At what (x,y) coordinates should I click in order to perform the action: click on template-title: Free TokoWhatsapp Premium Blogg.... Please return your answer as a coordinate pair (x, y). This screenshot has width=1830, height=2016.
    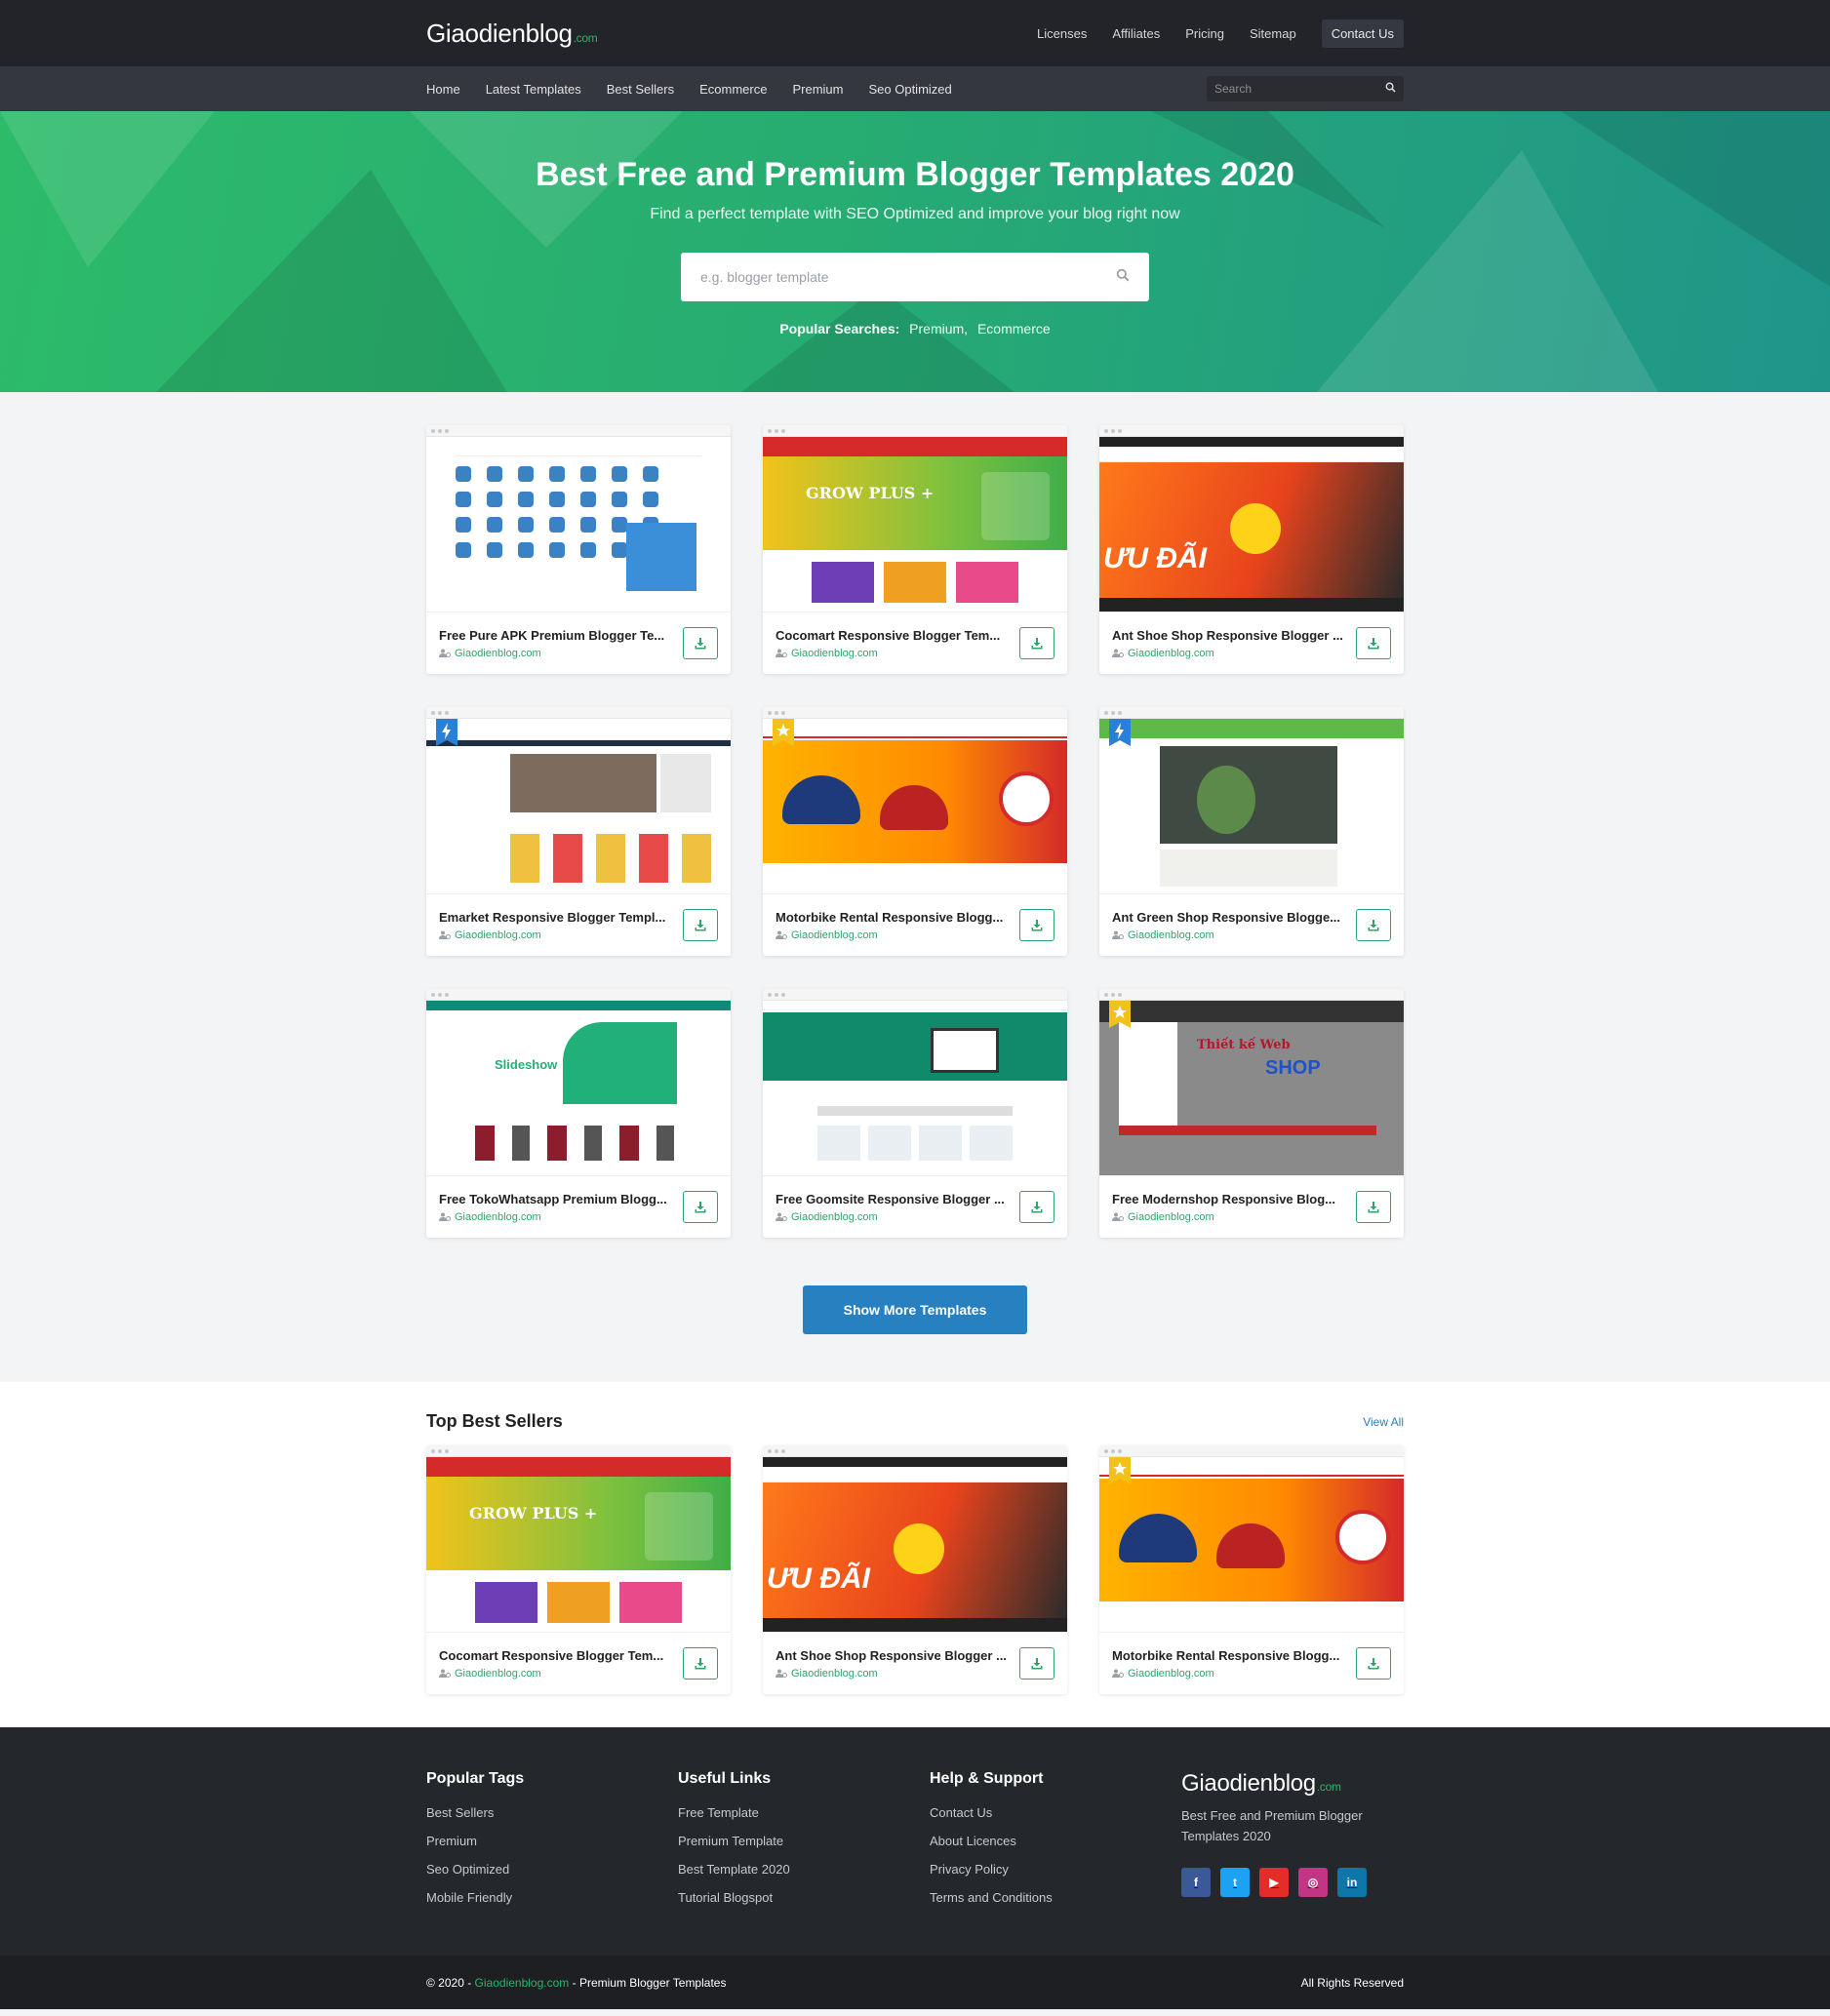
    Looking at the image, I should click on (556, 1199).